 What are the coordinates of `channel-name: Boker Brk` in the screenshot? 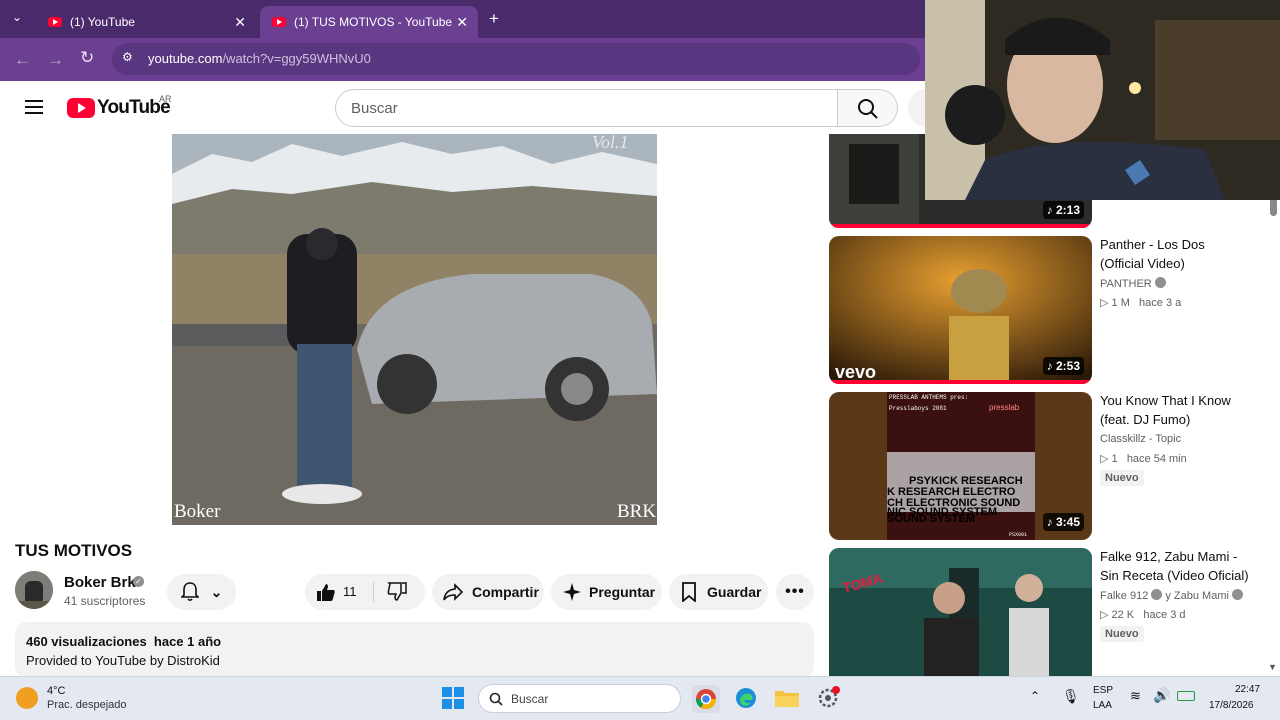 It's located at (100, 582).